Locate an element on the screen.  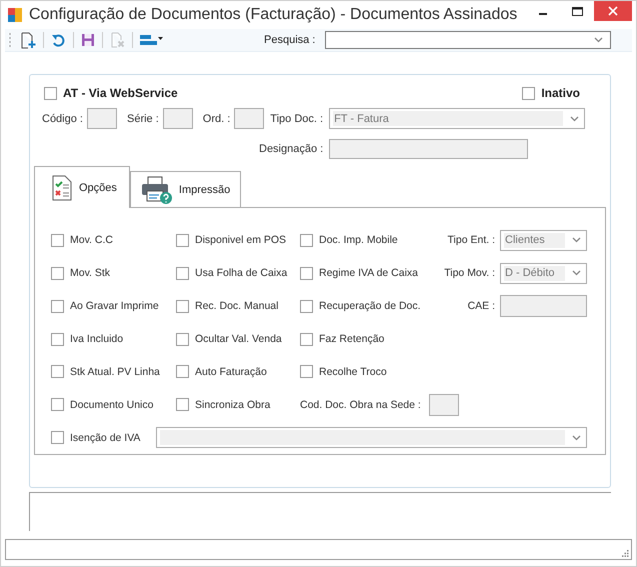
checkbox-label: Ocultar Val. Venda is located at coordinates (238, 339).